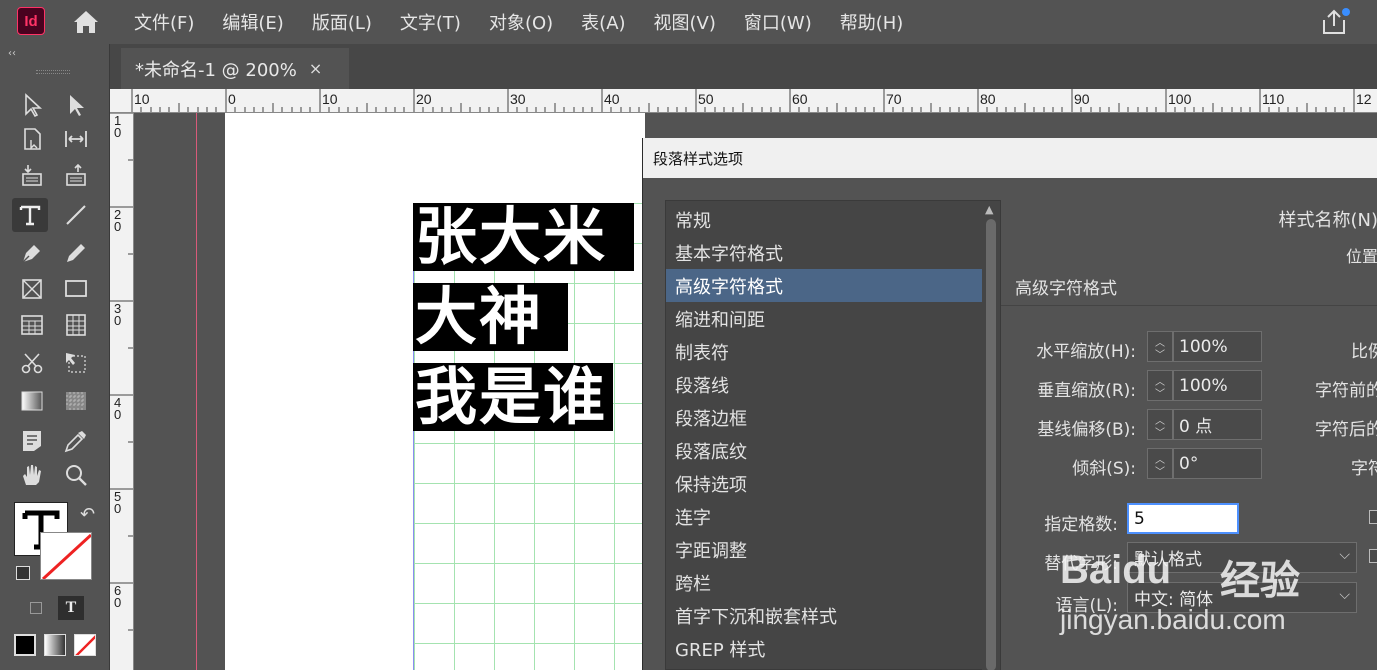 The width and height of the screenshot is (1377, 670). I want to click on baseline-shift-label: 基线偏移(B):, so click(1086, 430).